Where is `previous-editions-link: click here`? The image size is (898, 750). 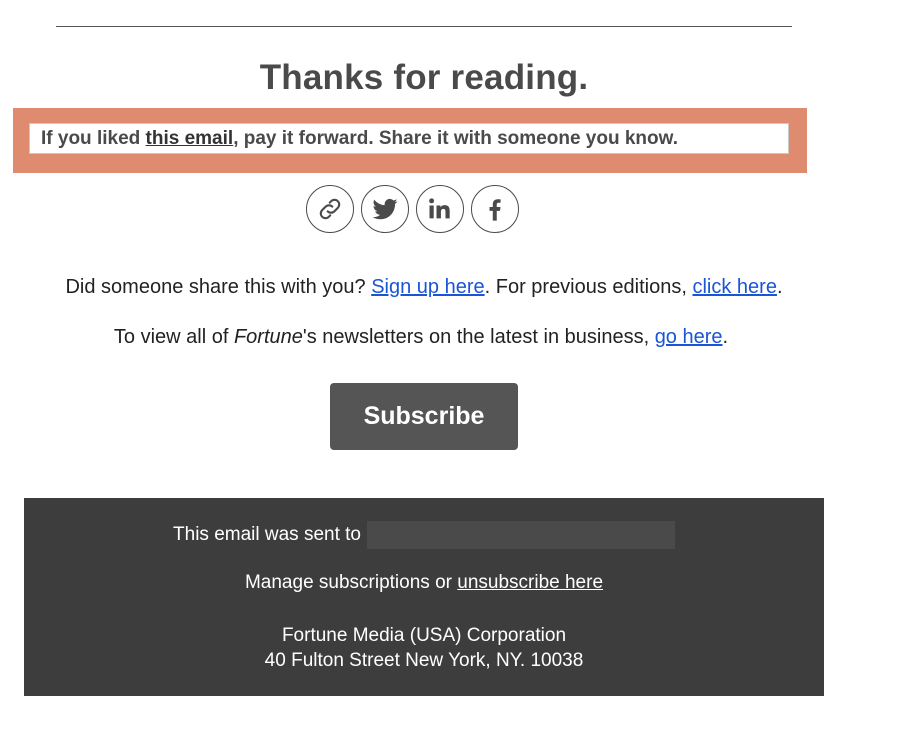 previous-editions-link: click here is located at coordinates (734, 287).